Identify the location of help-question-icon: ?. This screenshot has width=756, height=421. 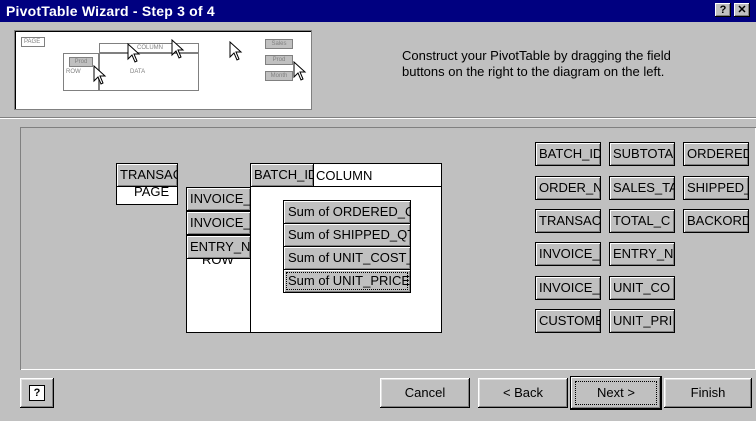
(37, 393).